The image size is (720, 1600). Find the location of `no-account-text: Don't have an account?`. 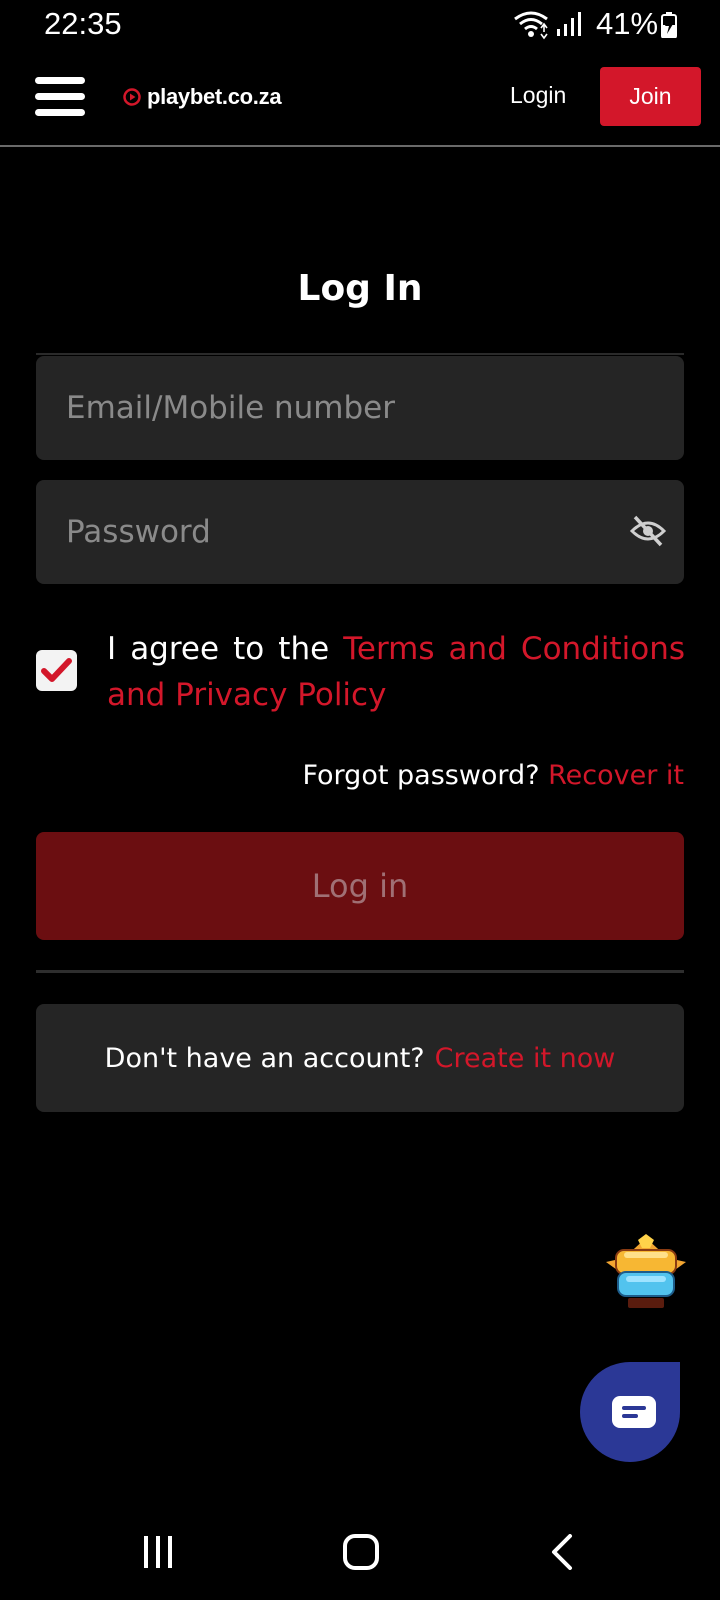

no-account-text: Don't have an account? is located at coordinates (264, 1058).